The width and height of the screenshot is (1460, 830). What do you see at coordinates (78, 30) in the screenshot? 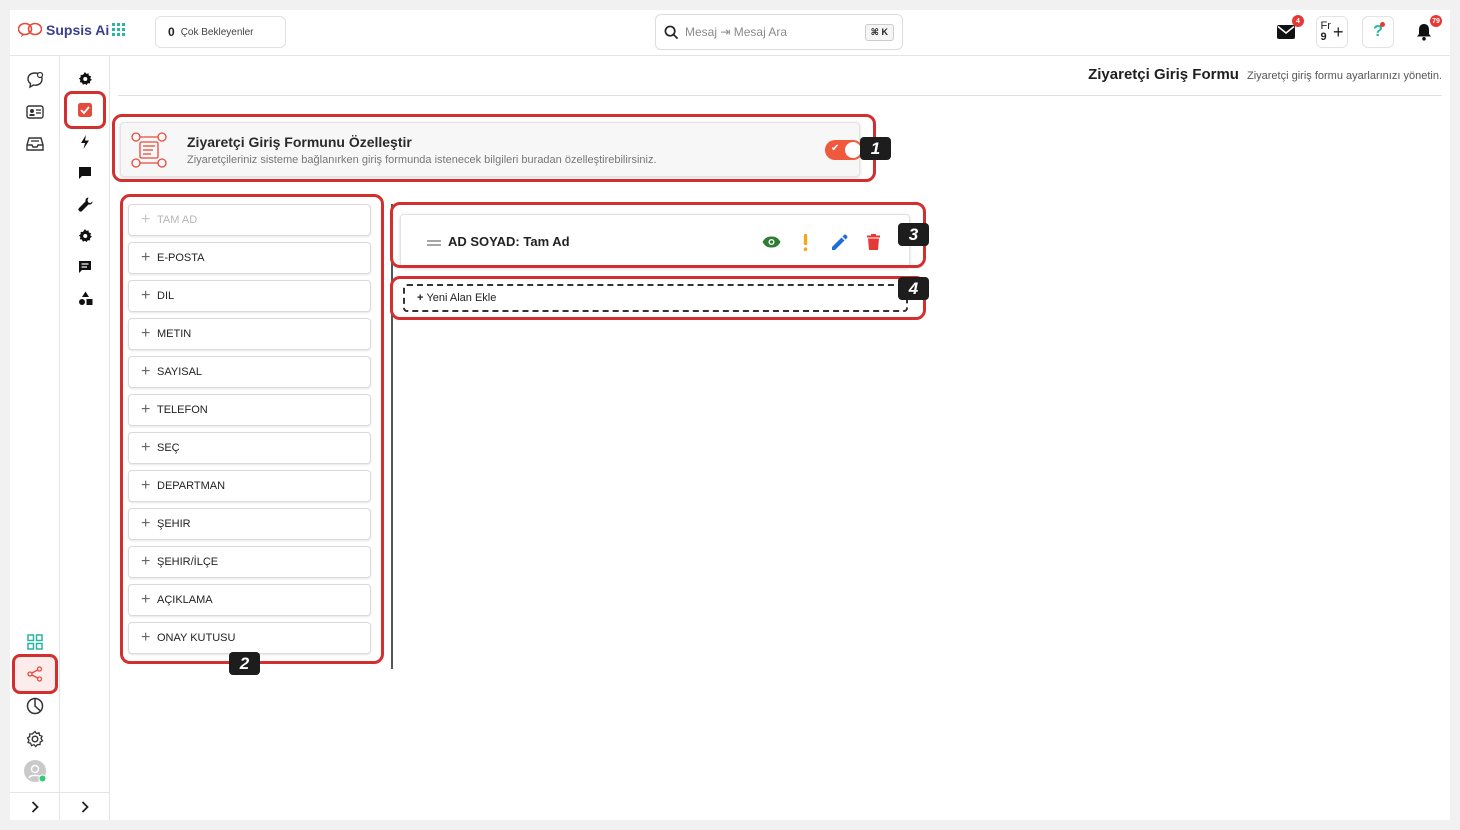
I see `brand-name: Supsis Ai` at bounding box center [78, 30].